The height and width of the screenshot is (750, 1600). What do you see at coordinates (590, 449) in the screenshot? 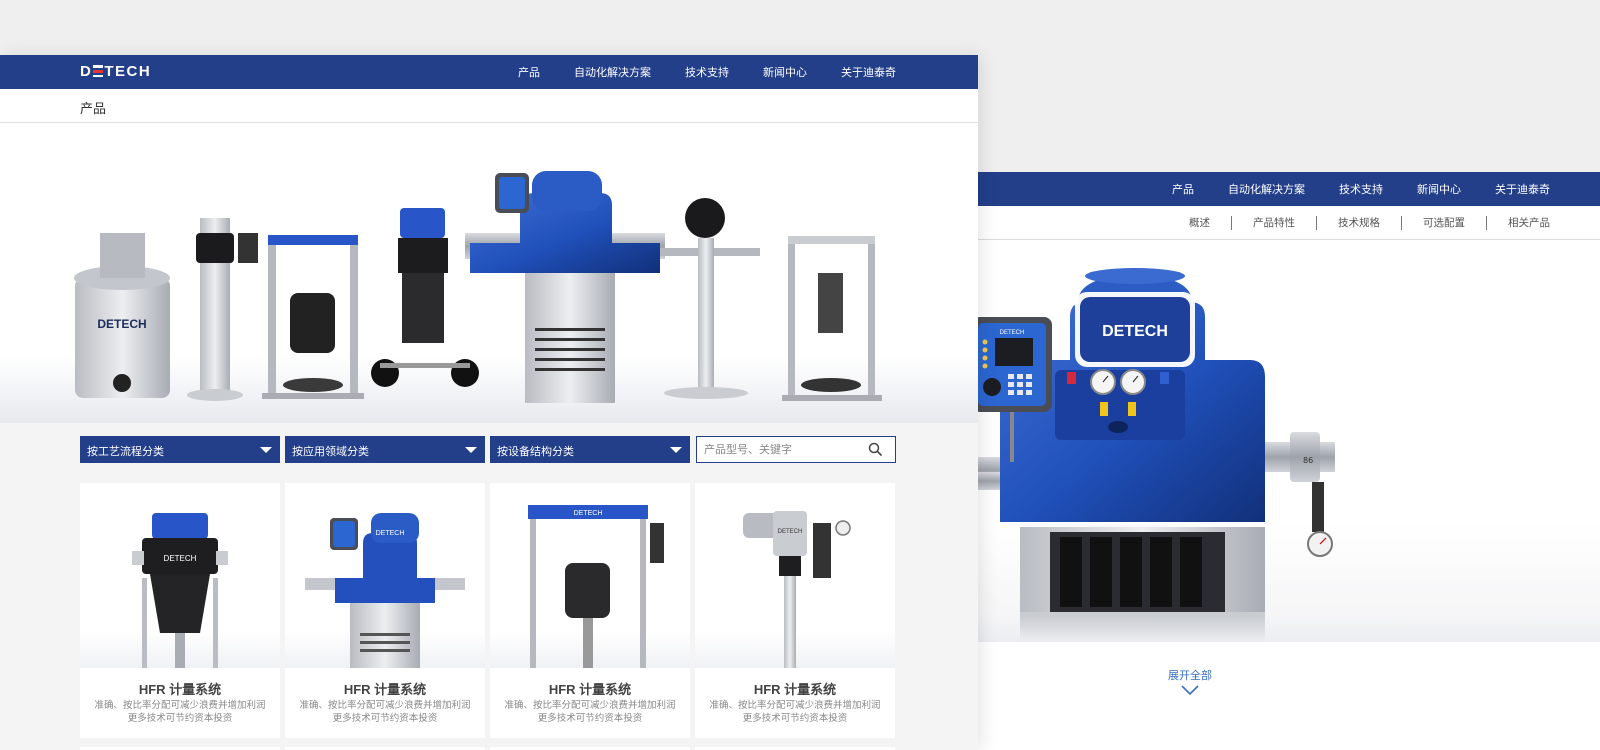
I see `filter-structure: 按设备结构分类` at bounding box center [590, 449].